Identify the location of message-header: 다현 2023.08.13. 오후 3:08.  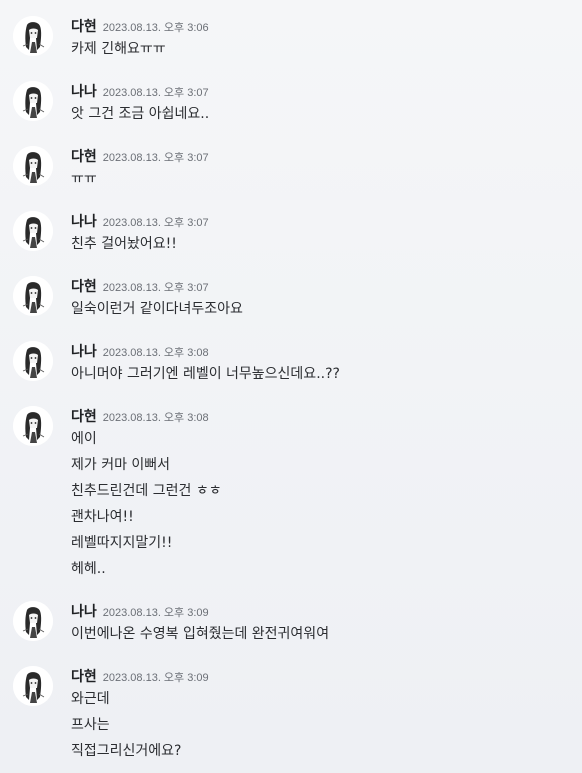
(140, 415).